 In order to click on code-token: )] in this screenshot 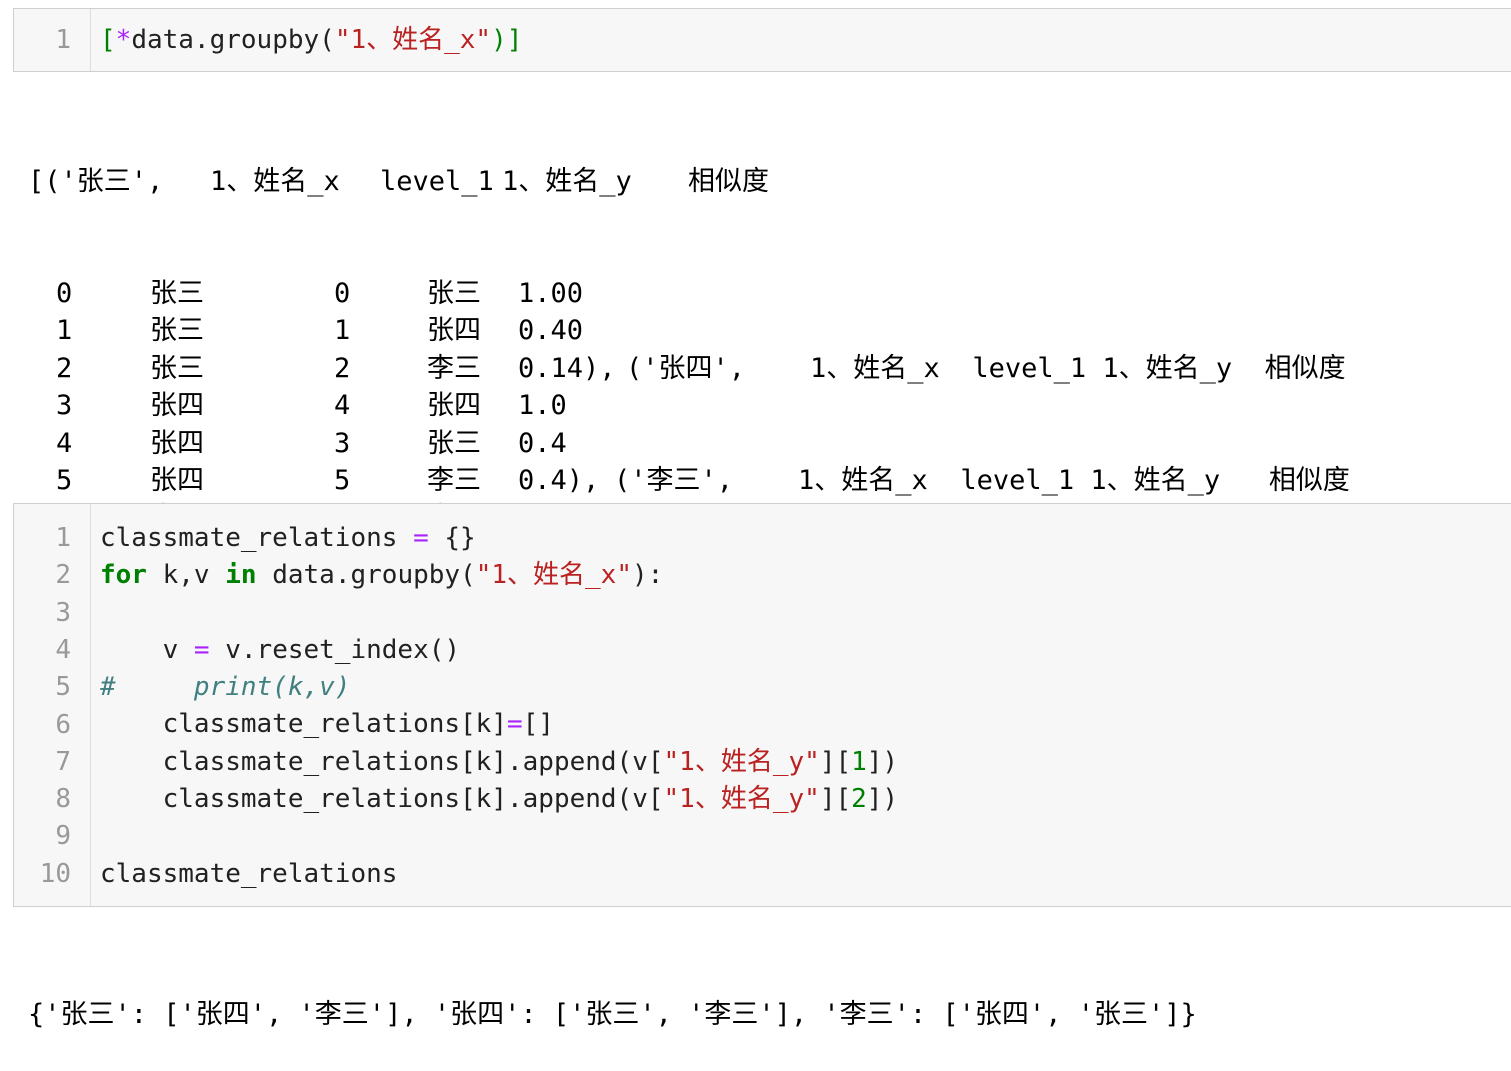, I will do `click(507, 40)`.